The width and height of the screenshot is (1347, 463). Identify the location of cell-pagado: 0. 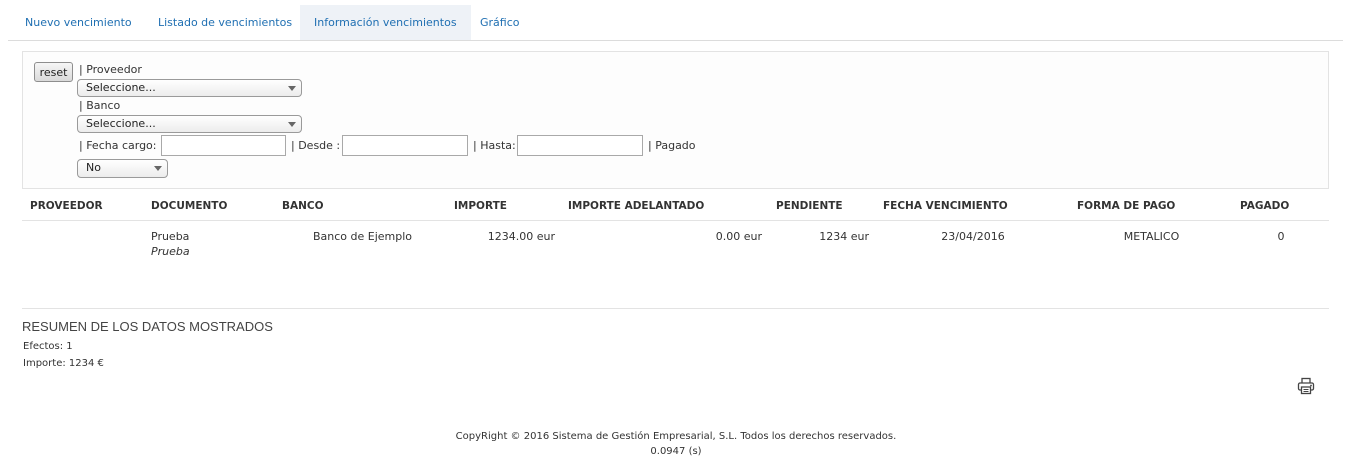
(1281, 236).